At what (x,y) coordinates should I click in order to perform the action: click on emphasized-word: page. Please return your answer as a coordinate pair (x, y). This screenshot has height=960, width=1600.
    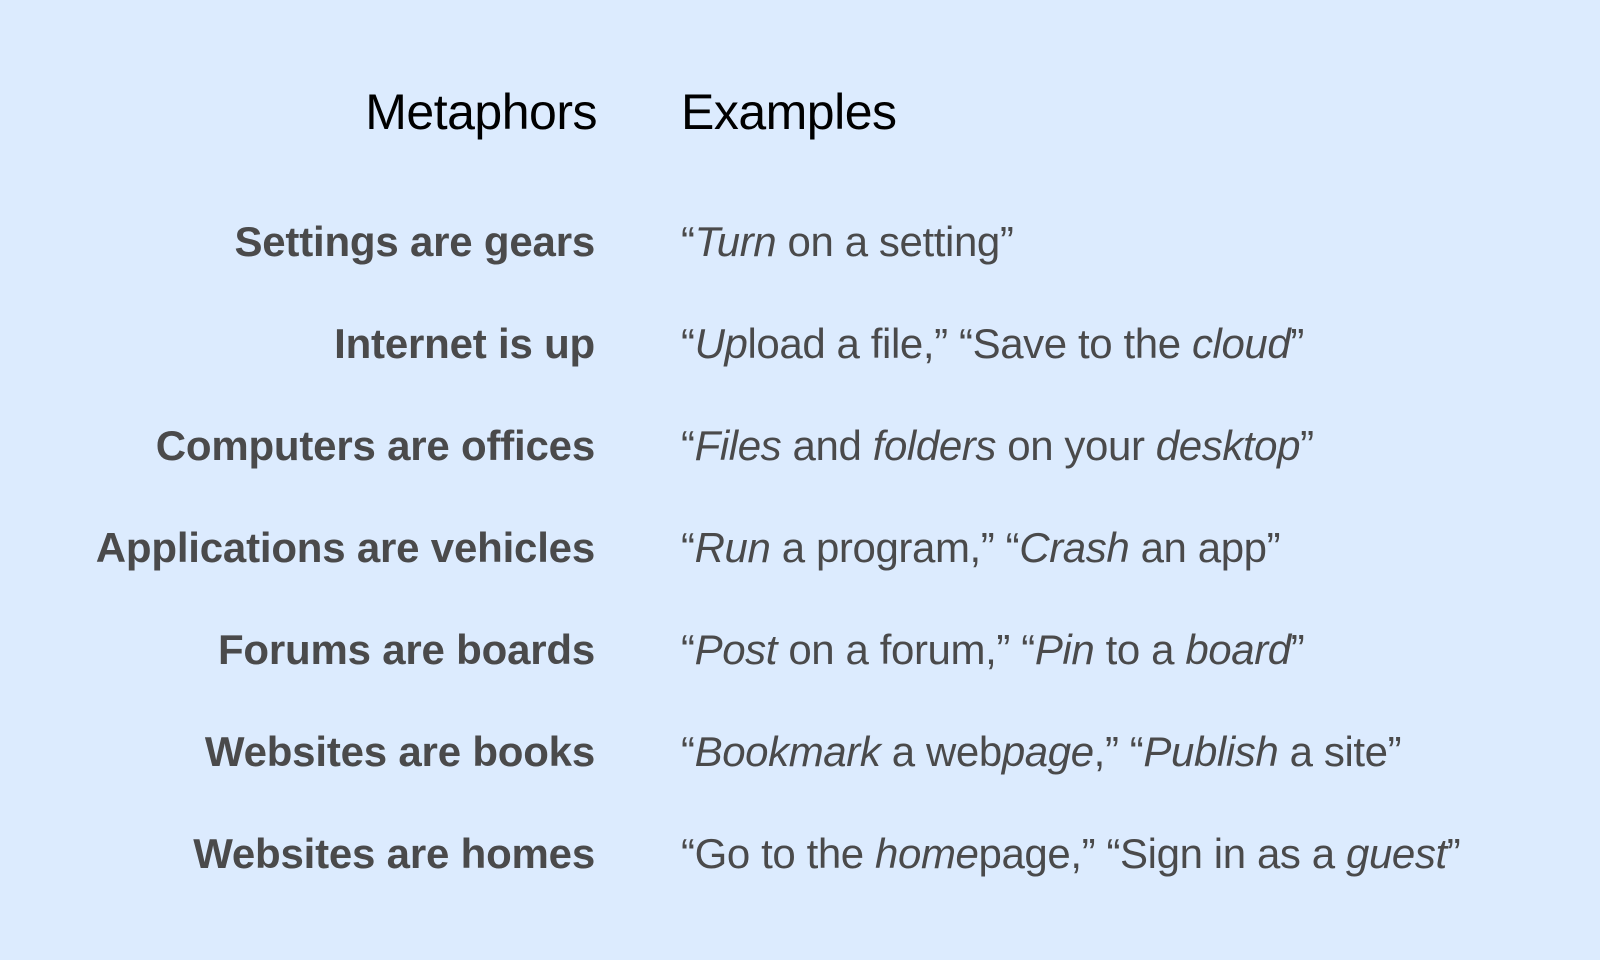
    Looking at the image, I should click on (1047, 751).